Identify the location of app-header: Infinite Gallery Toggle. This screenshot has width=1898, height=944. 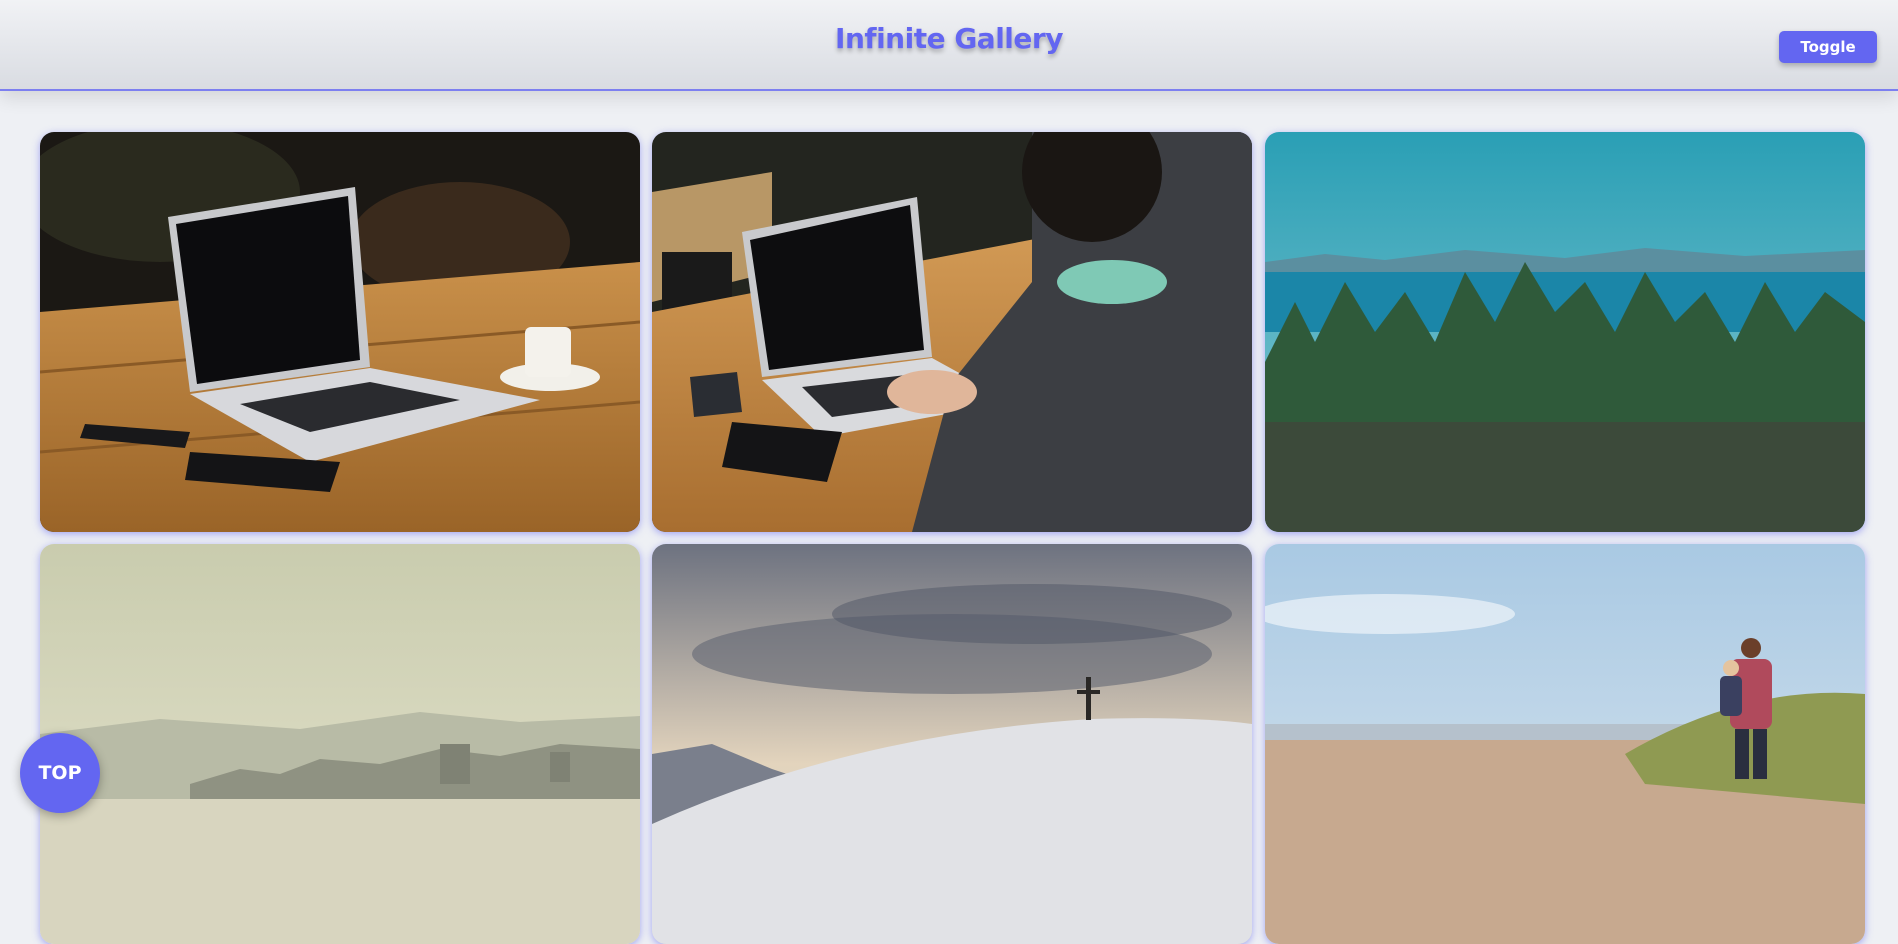
(949, 45).